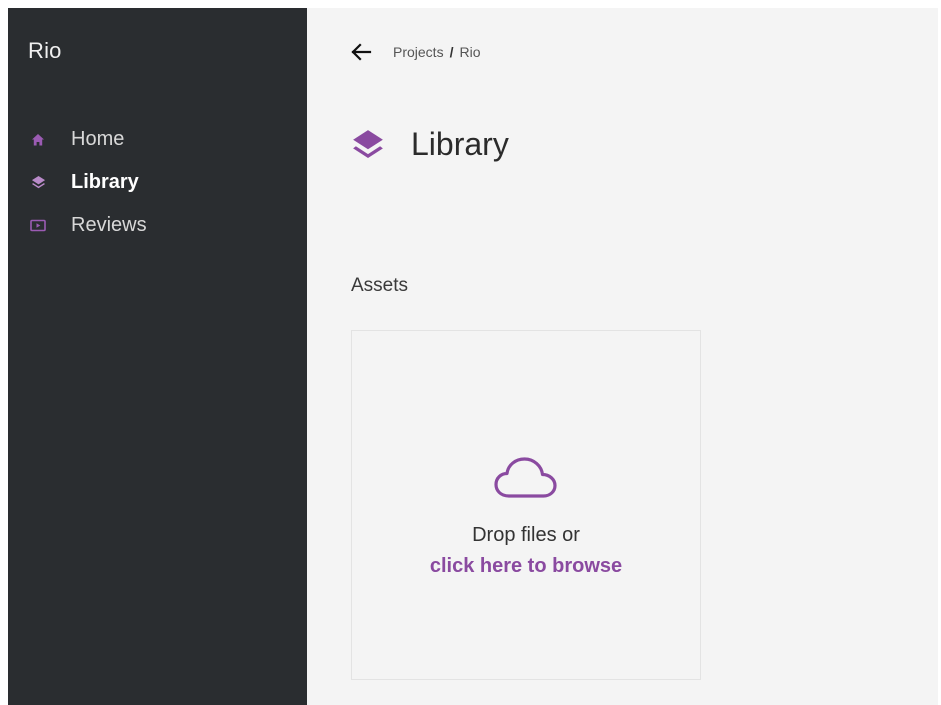 Image resolution: width=941 pixels, height=705 pixels. Describe the element at coordinates (45, 50) in the screenshot. I see `app-title: Rio` at that location.